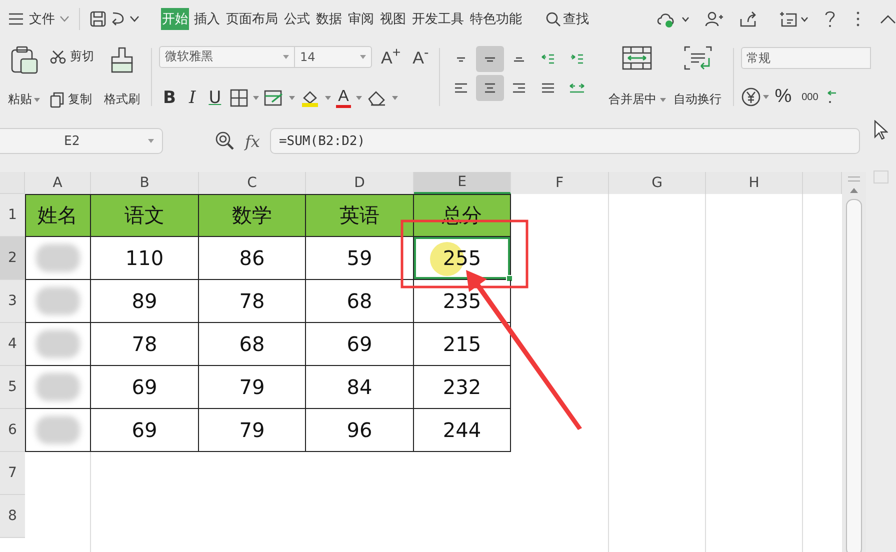  Describe the element at coordinates (788, 19) in the screenshot. I see `toolbox-icon` at that location.